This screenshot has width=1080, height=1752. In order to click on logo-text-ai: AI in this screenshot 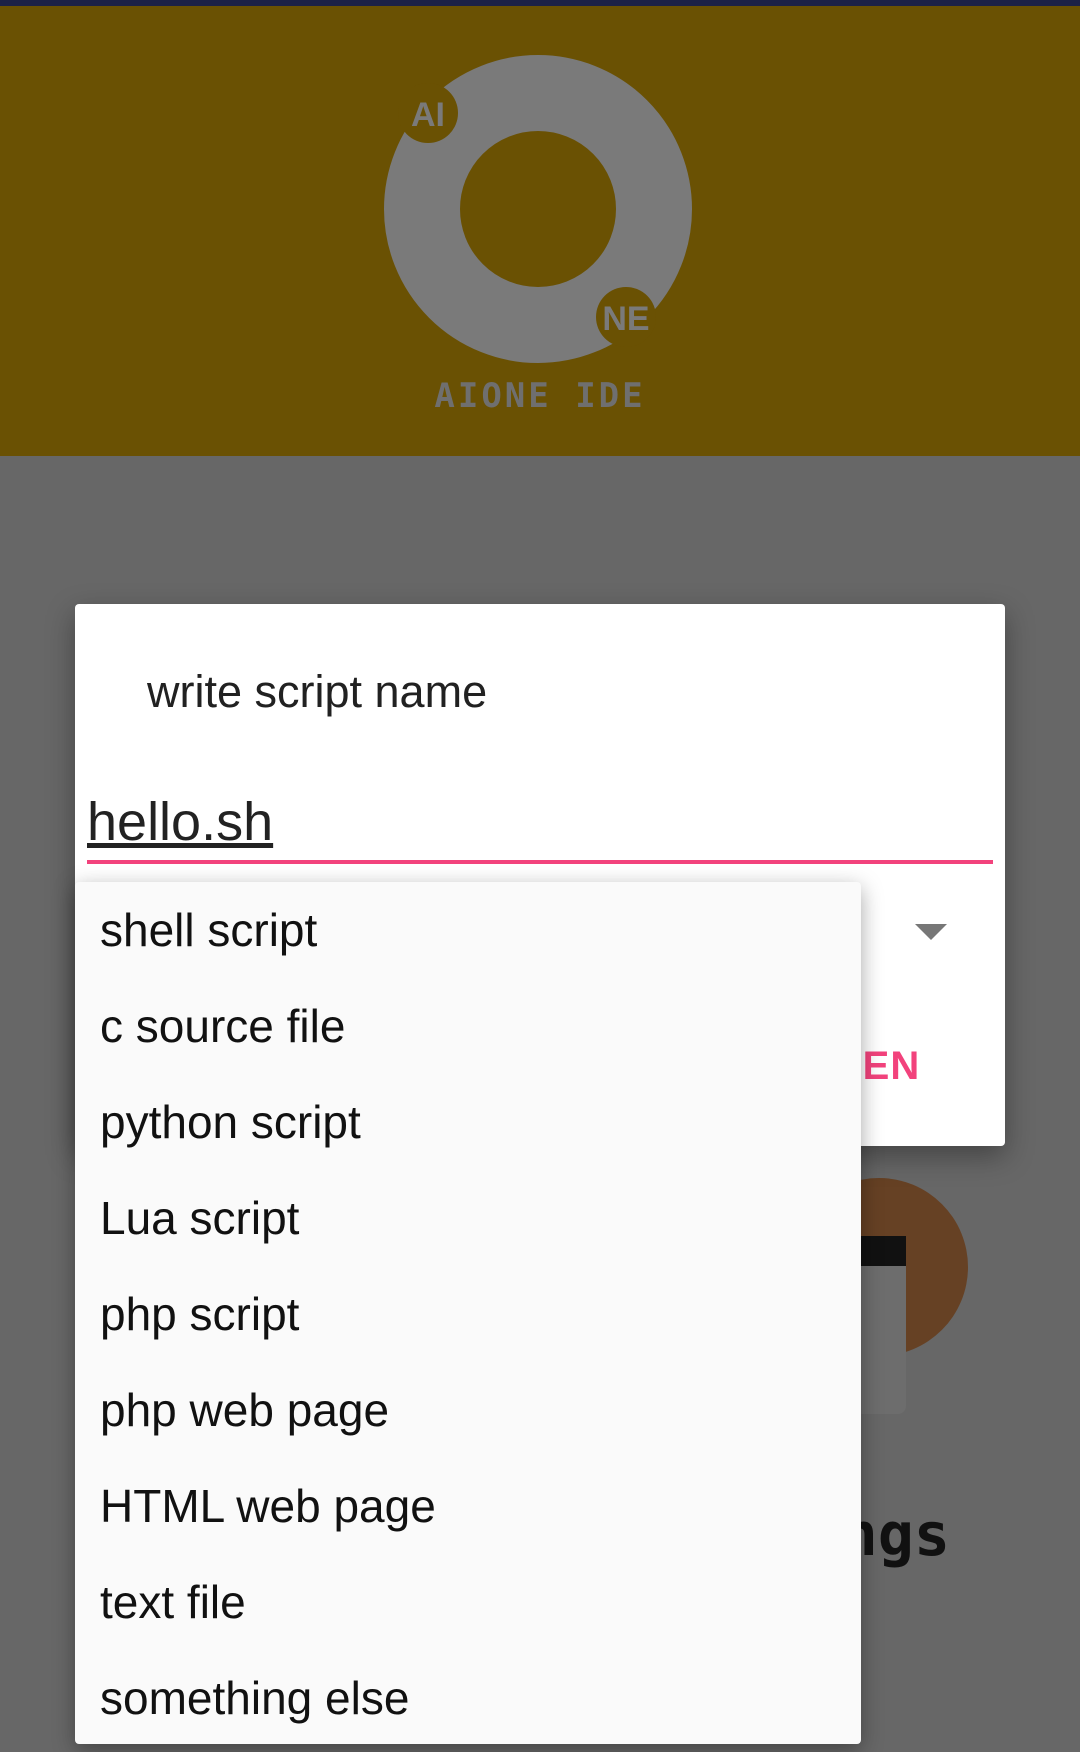, I will do `click(428, 115)`.